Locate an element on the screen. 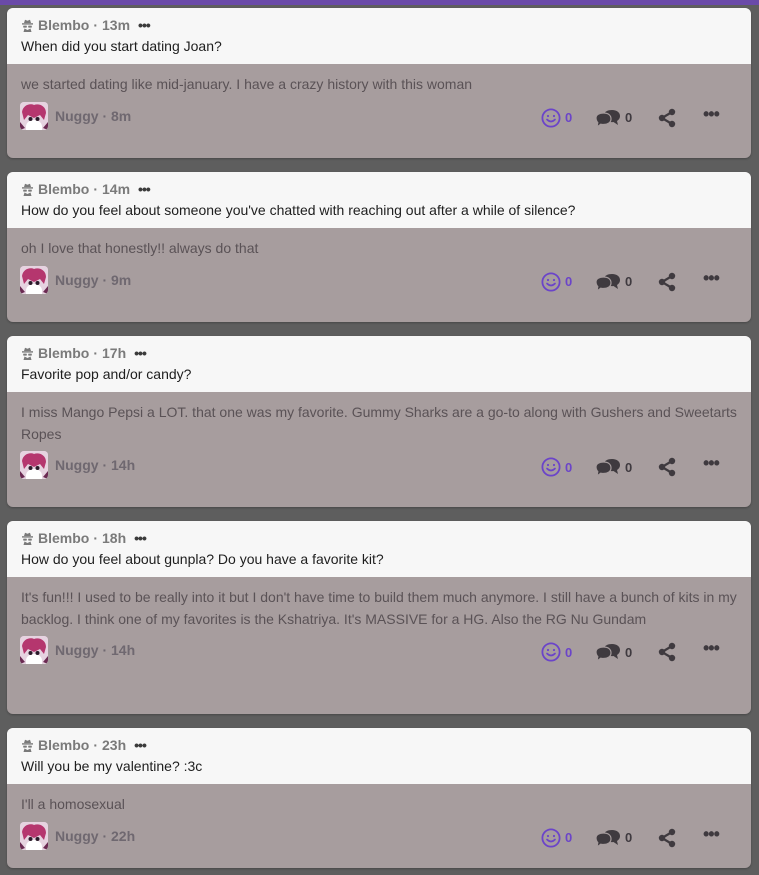  asked-time: 14m is located at coordinates (116, 189).